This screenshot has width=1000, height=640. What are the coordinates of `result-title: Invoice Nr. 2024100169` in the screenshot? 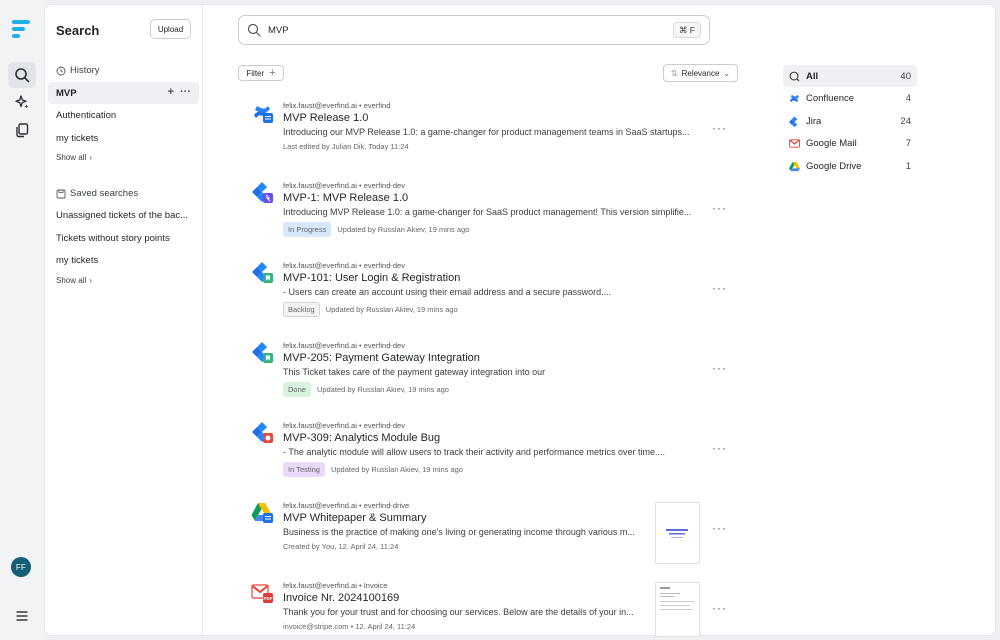 It's located at (341, 598).